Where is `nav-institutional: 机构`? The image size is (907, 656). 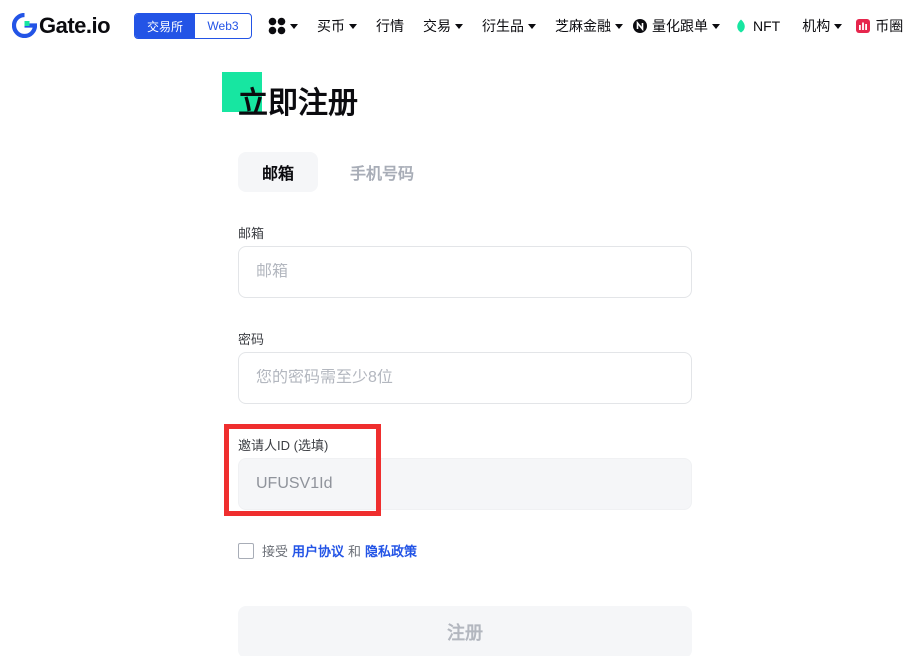 nav-institutional: 机构 is located at coordinates (822, 26).